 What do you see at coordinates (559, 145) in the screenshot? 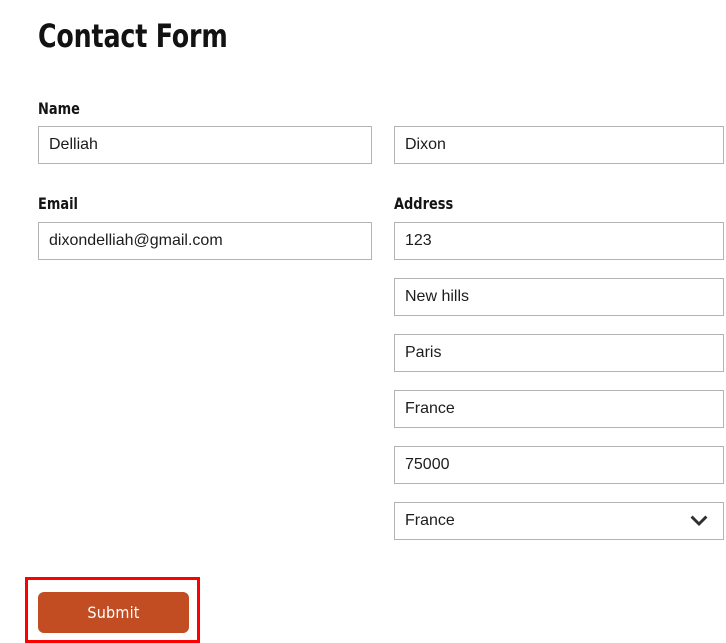
I see `last-name-input` at bounding box center [559, 145].